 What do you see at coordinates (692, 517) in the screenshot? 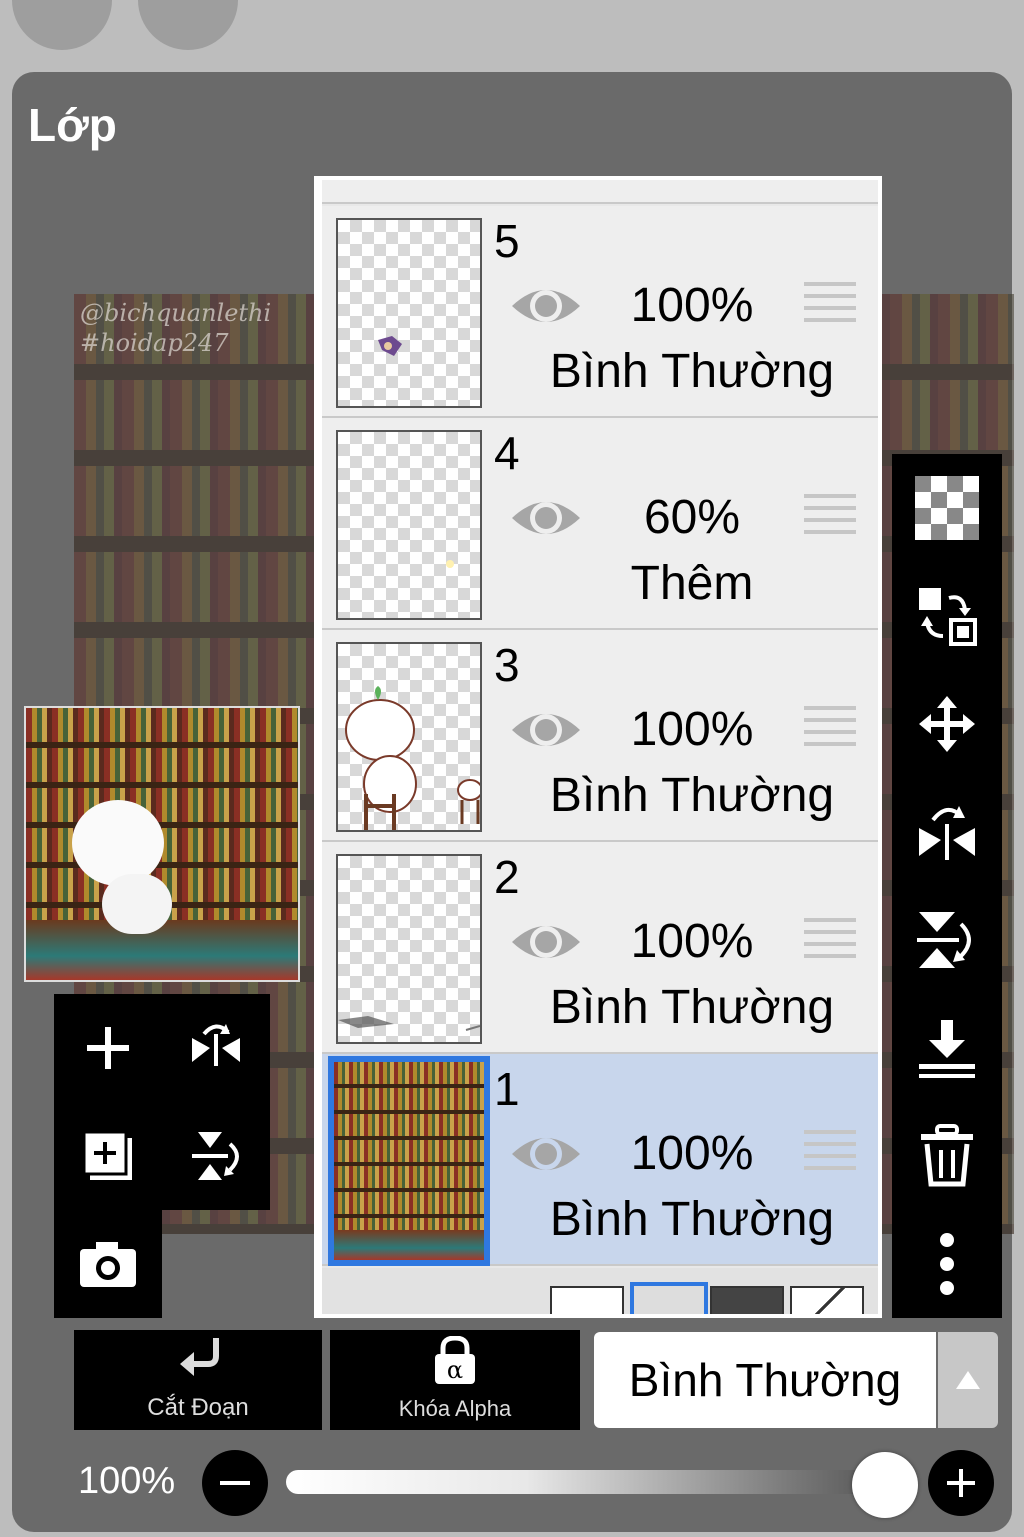
I see `layer-opacity: 60%` at bounding box center [692, 517].